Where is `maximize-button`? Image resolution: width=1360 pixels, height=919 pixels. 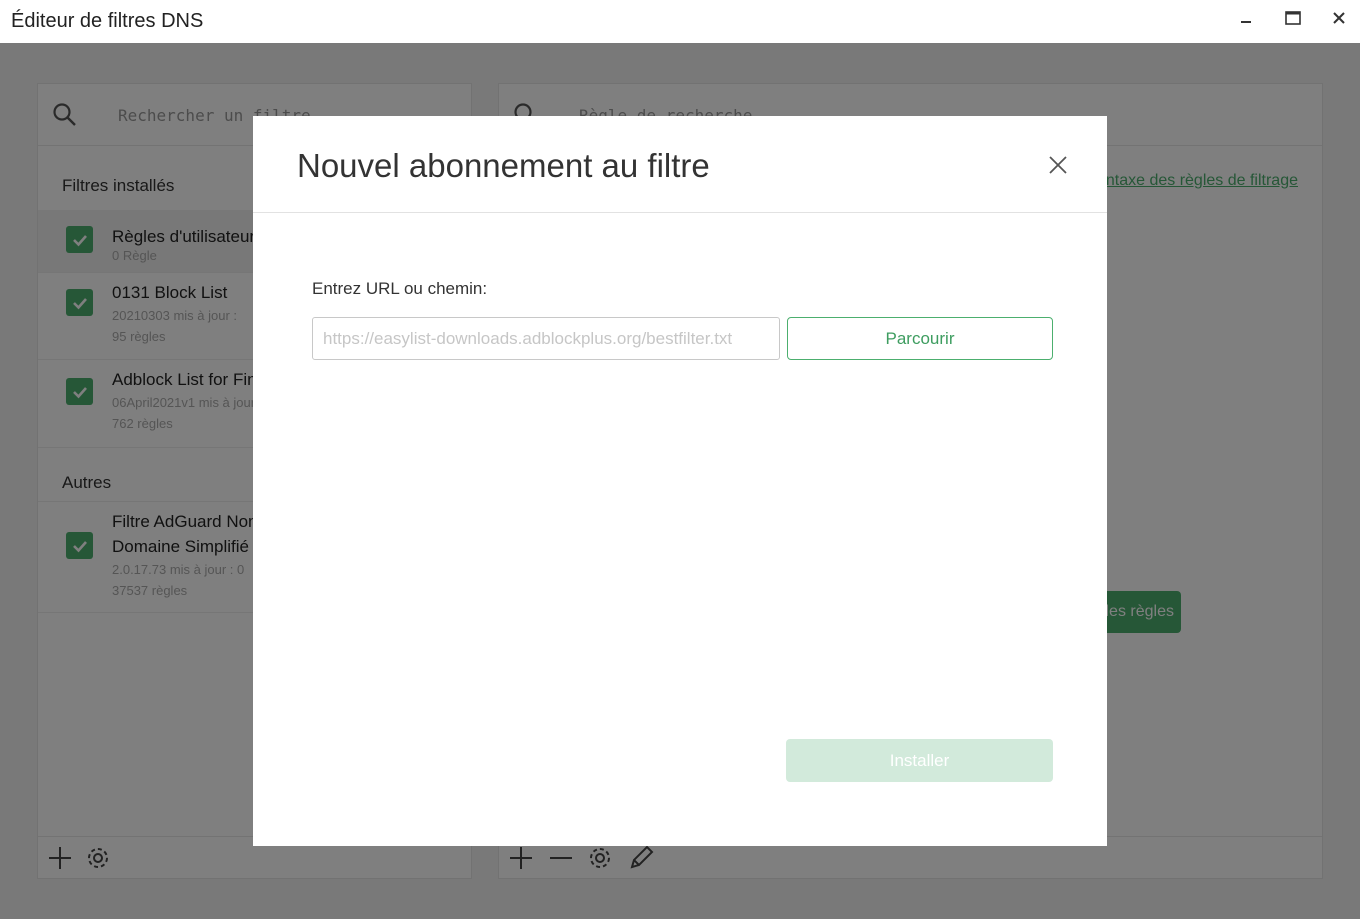
maximize-button is located at coordinates (1293, 18).